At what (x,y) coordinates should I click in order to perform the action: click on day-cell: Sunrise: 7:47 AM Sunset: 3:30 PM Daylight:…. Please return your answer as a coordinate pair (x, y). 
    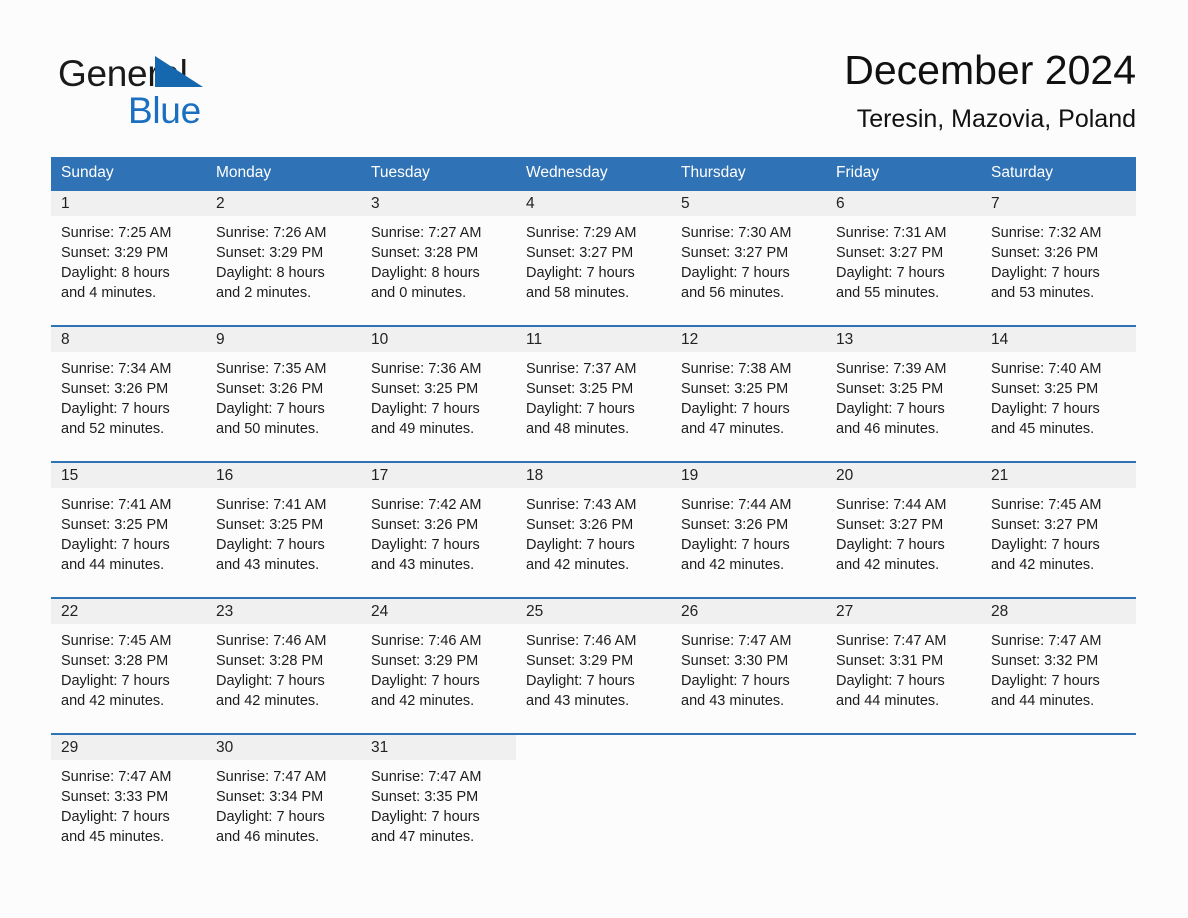
    Looking at the image, I should click on (748, 672).